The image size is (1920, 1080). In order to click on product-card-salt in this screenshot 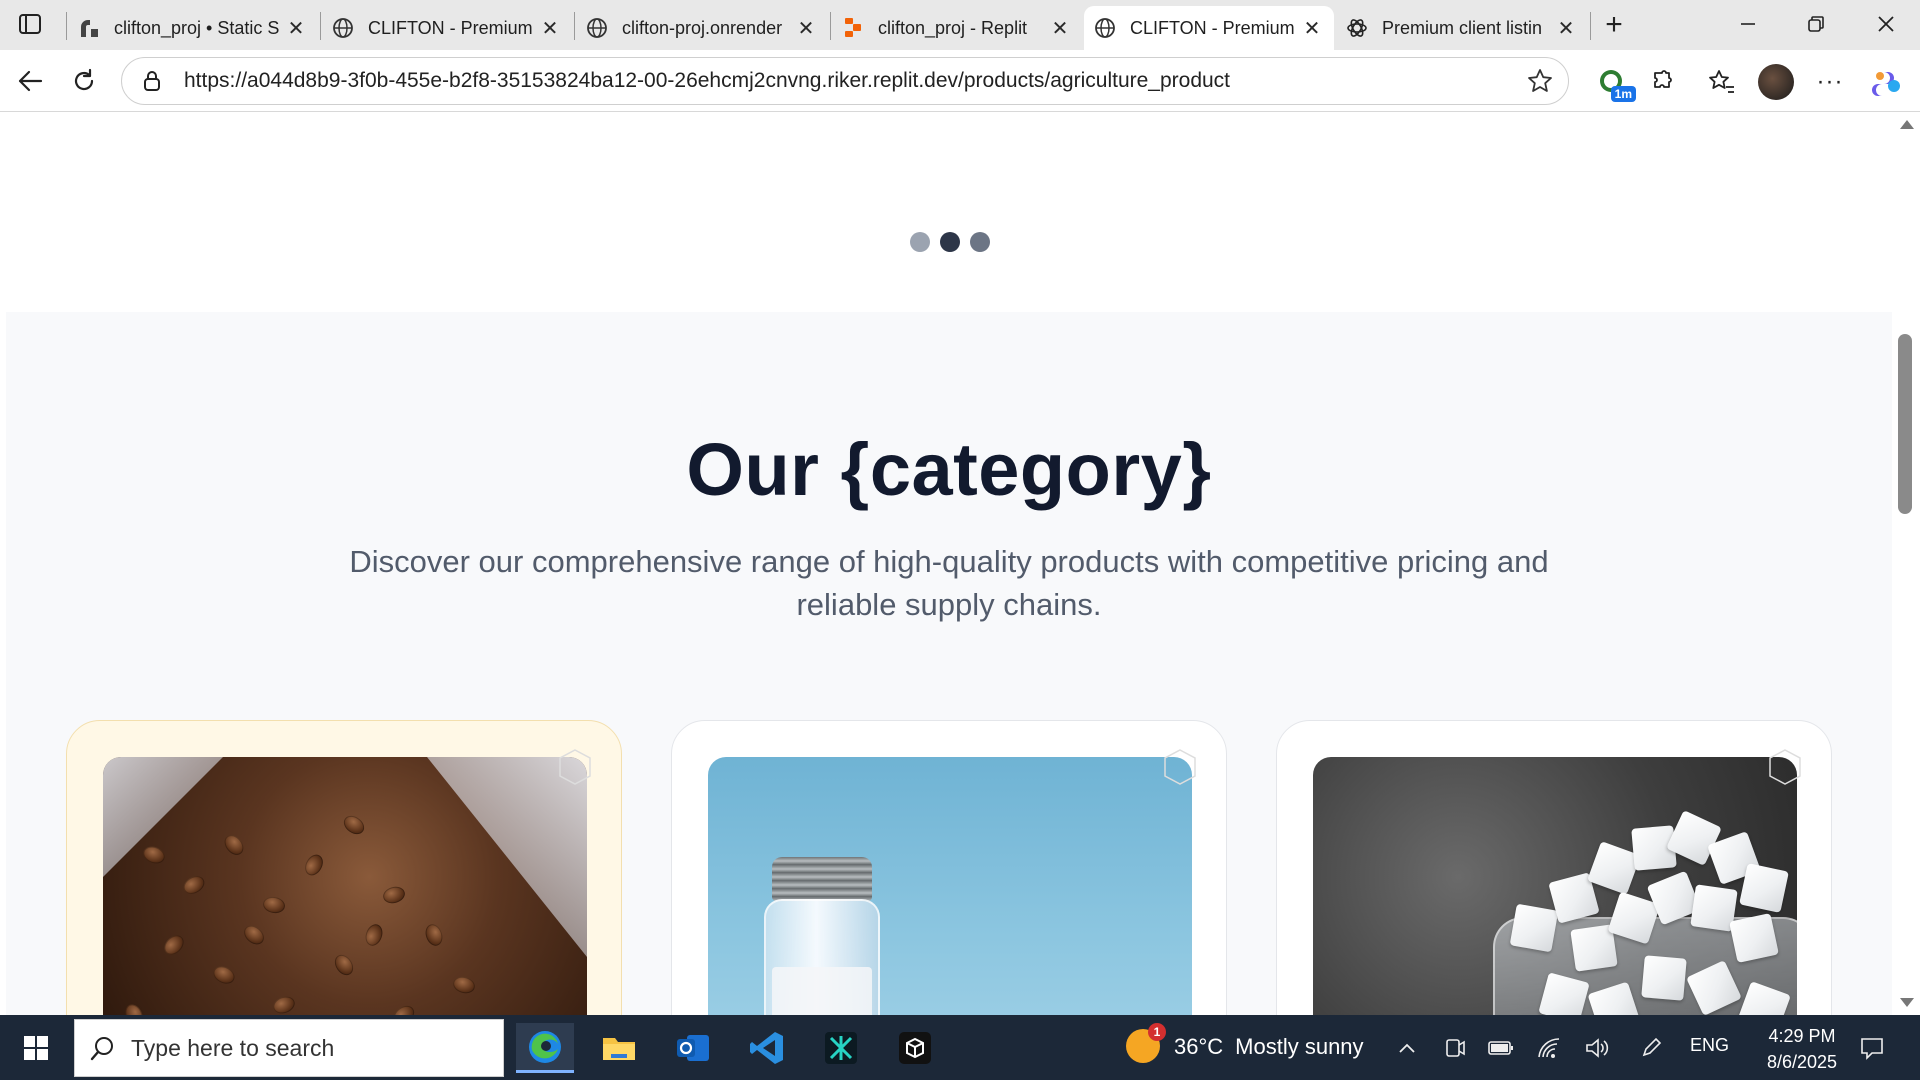, I will do `click(949, 867)`.